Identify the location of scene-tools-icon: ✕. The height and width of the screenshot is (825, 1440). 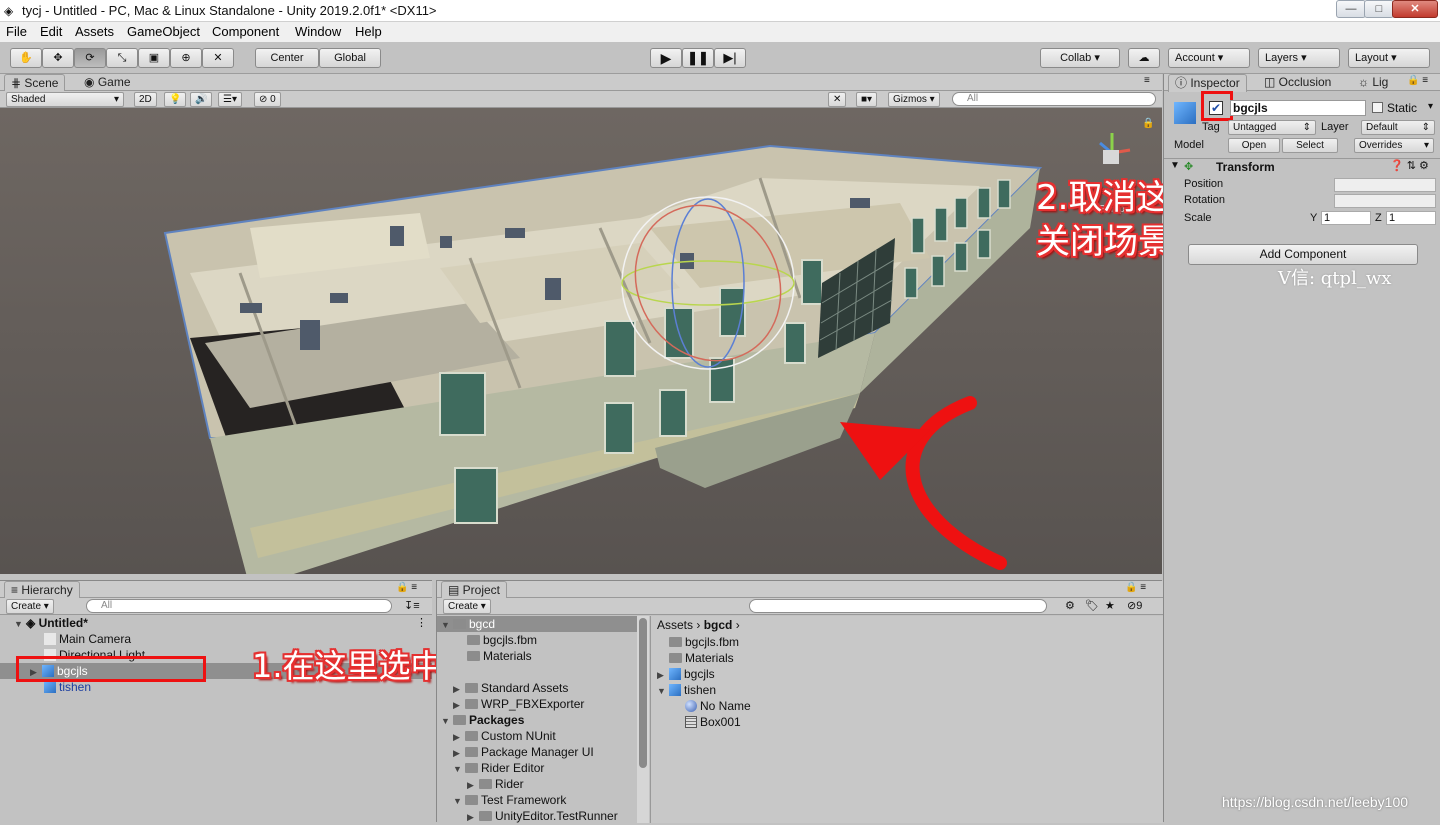
(837, 99).